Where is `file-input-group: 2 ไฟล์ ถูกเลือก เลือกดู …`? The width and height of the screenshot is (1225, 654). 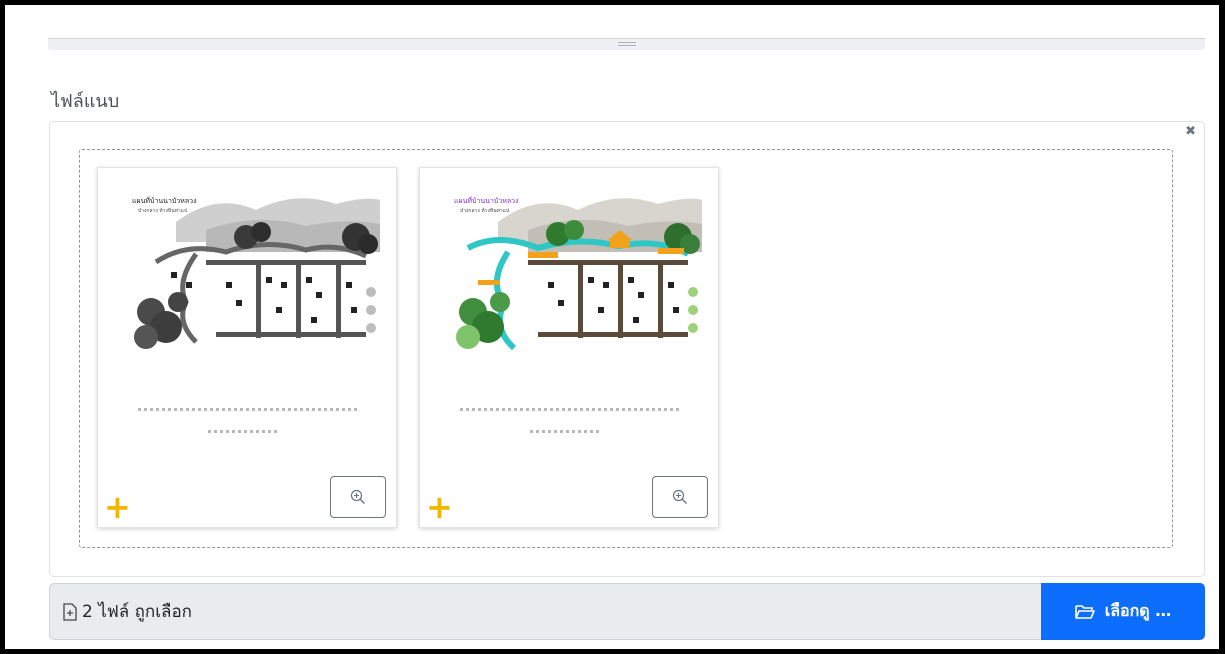 file-input-group: 2 ไฟล์ ถูกเลือก เลือกดู … is located at coordinates (627, 611).